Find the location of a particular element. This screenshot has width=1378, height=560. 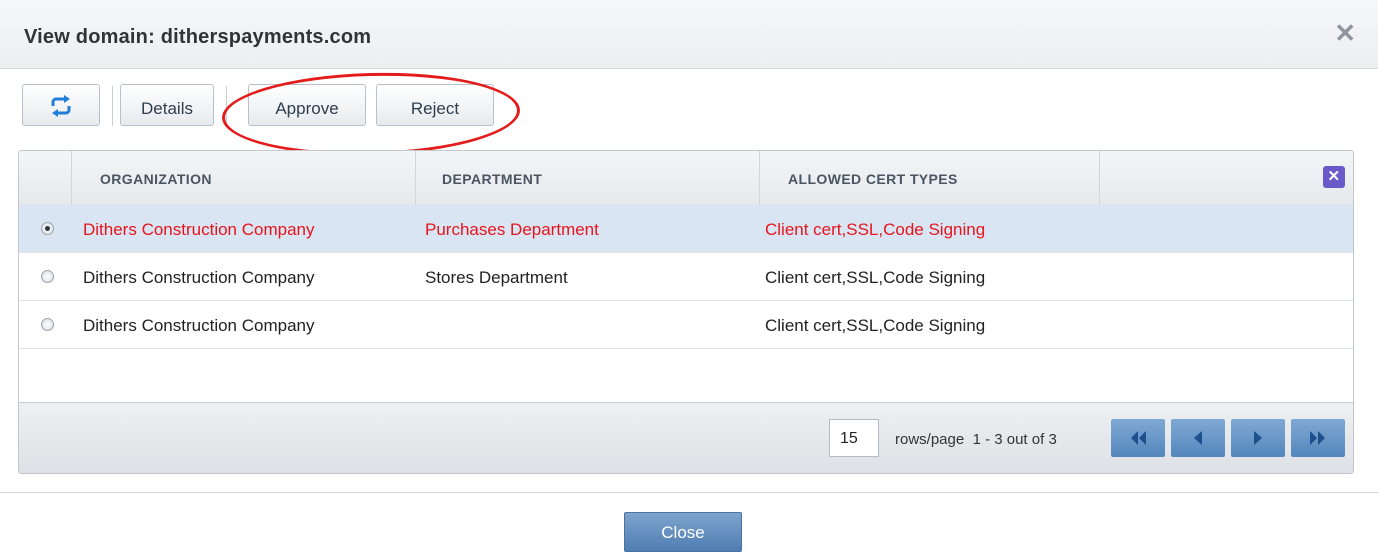

cell-department: Stores Department is located at coordinates (496, 277).